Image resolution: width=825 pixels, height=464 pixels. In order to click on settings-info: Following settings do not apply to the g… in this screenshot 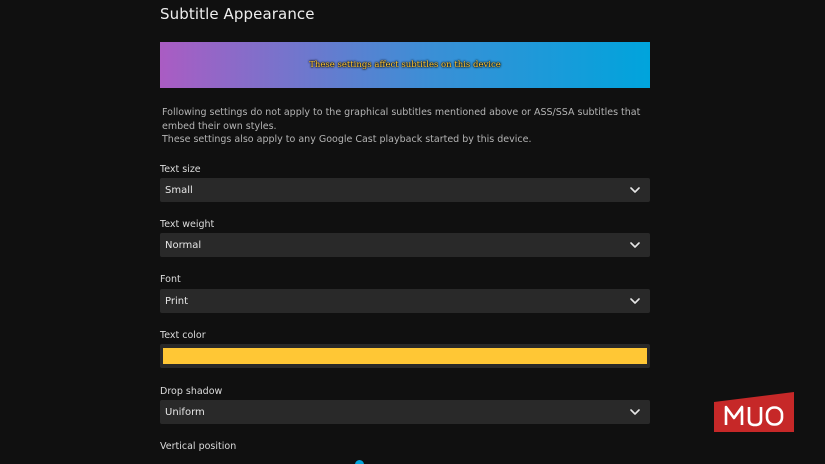, I will do `click(407, 126)`.